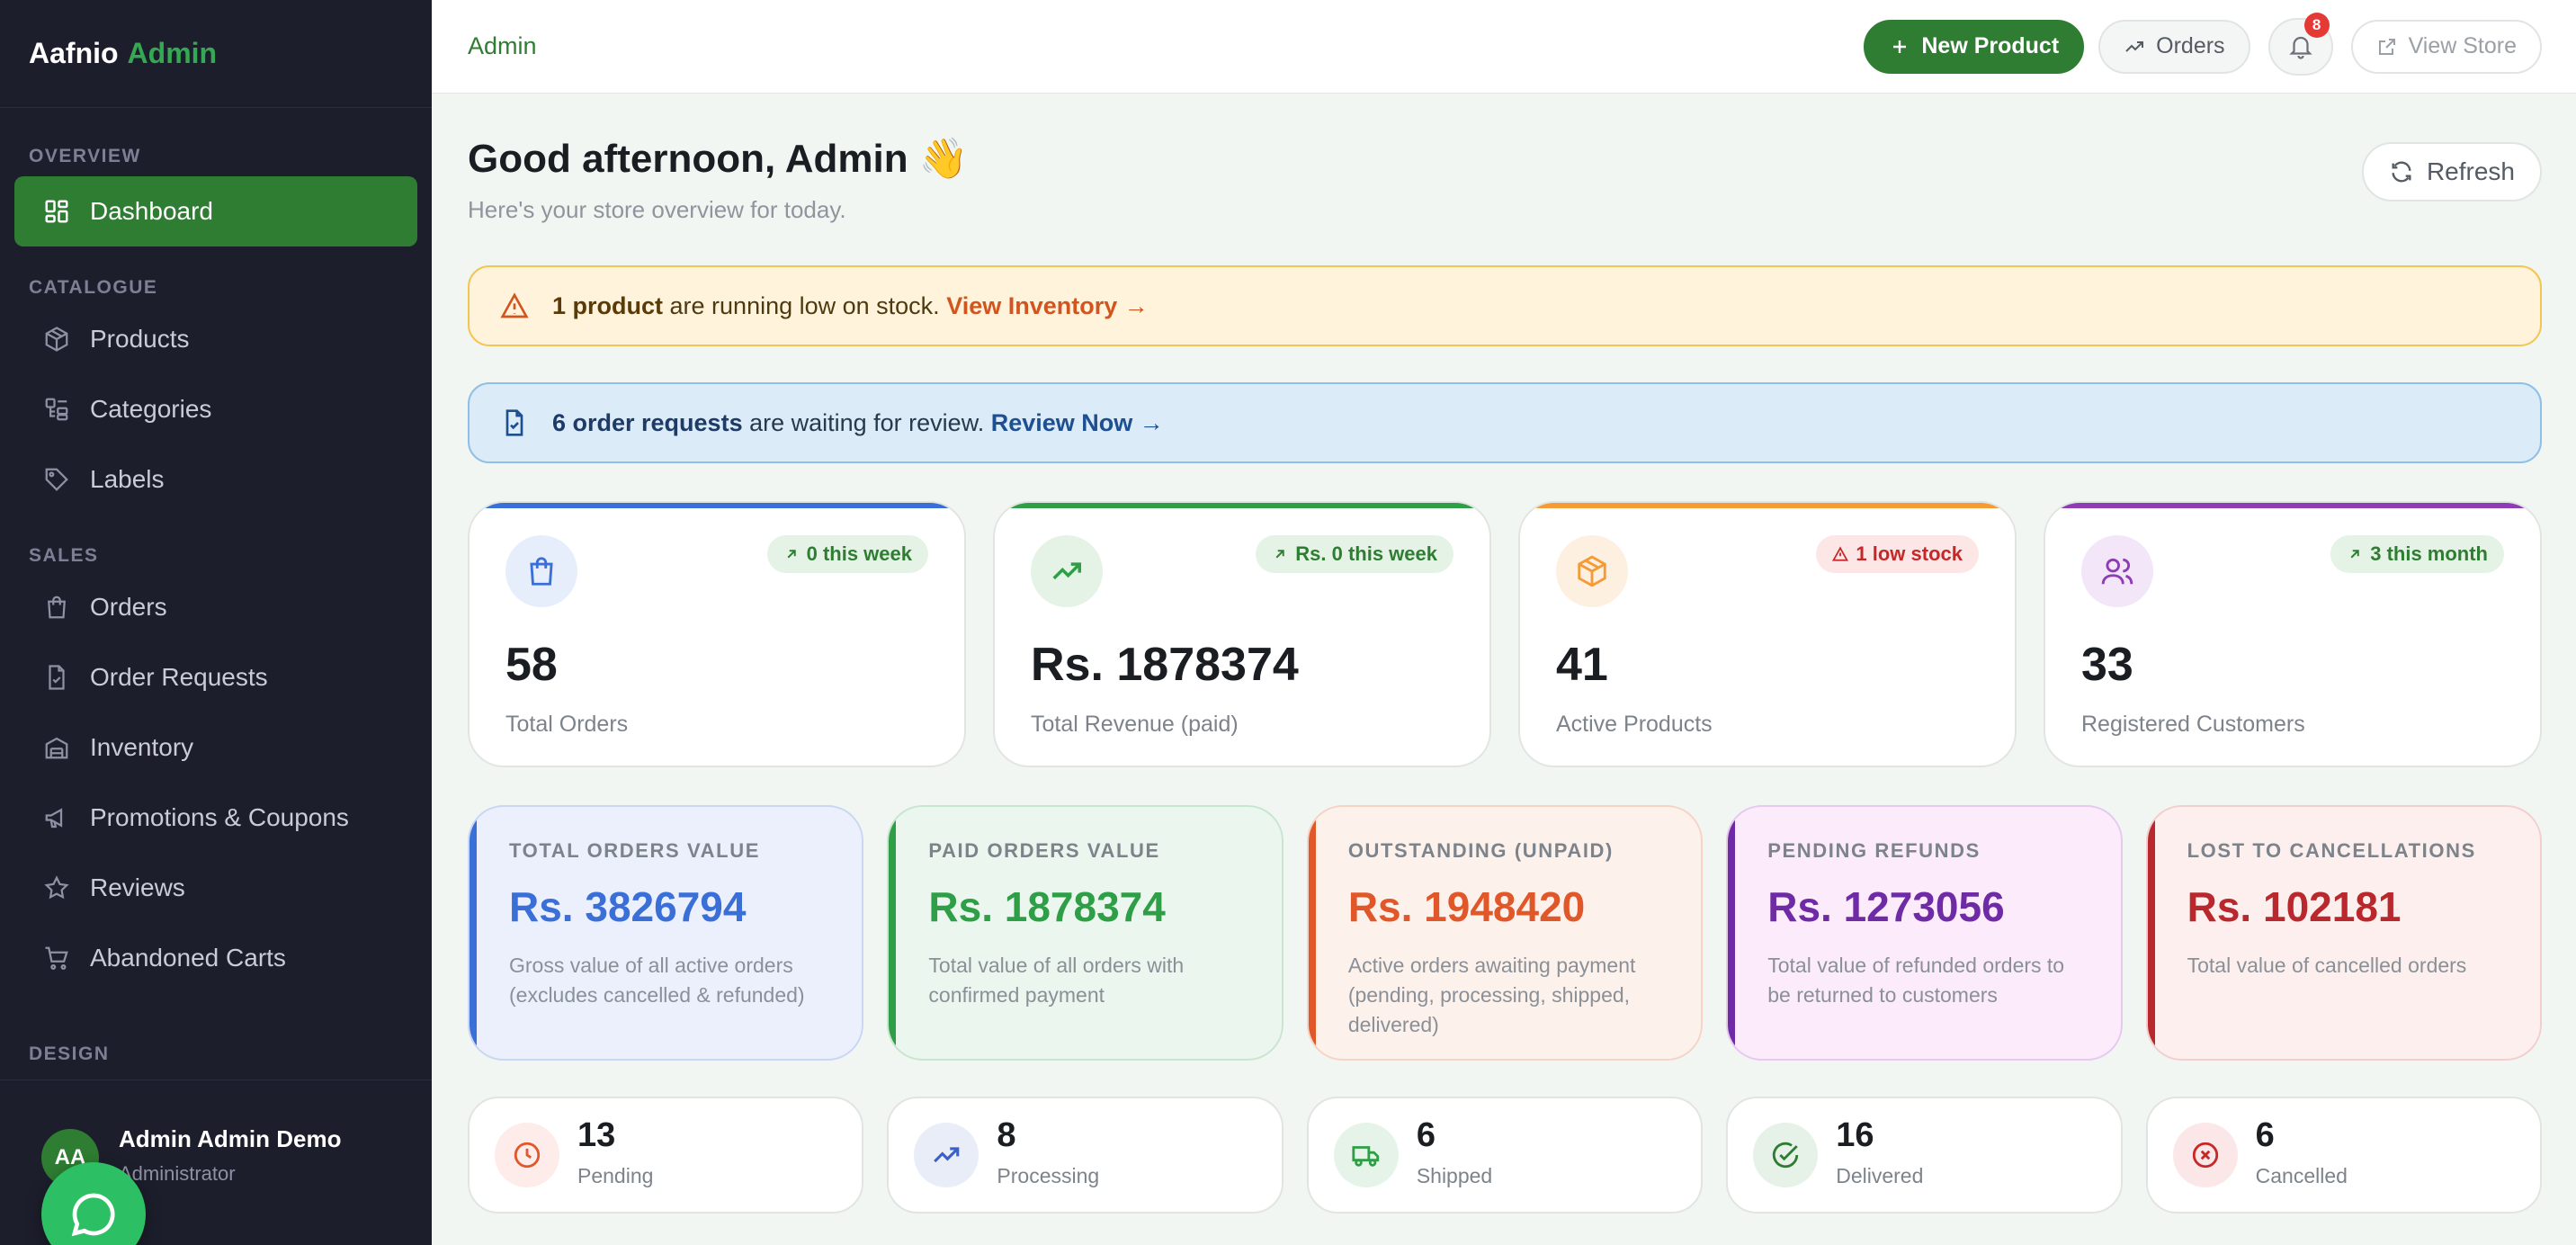  I want to click on user-name: Admin Admin Demo, so click(230, 1138).